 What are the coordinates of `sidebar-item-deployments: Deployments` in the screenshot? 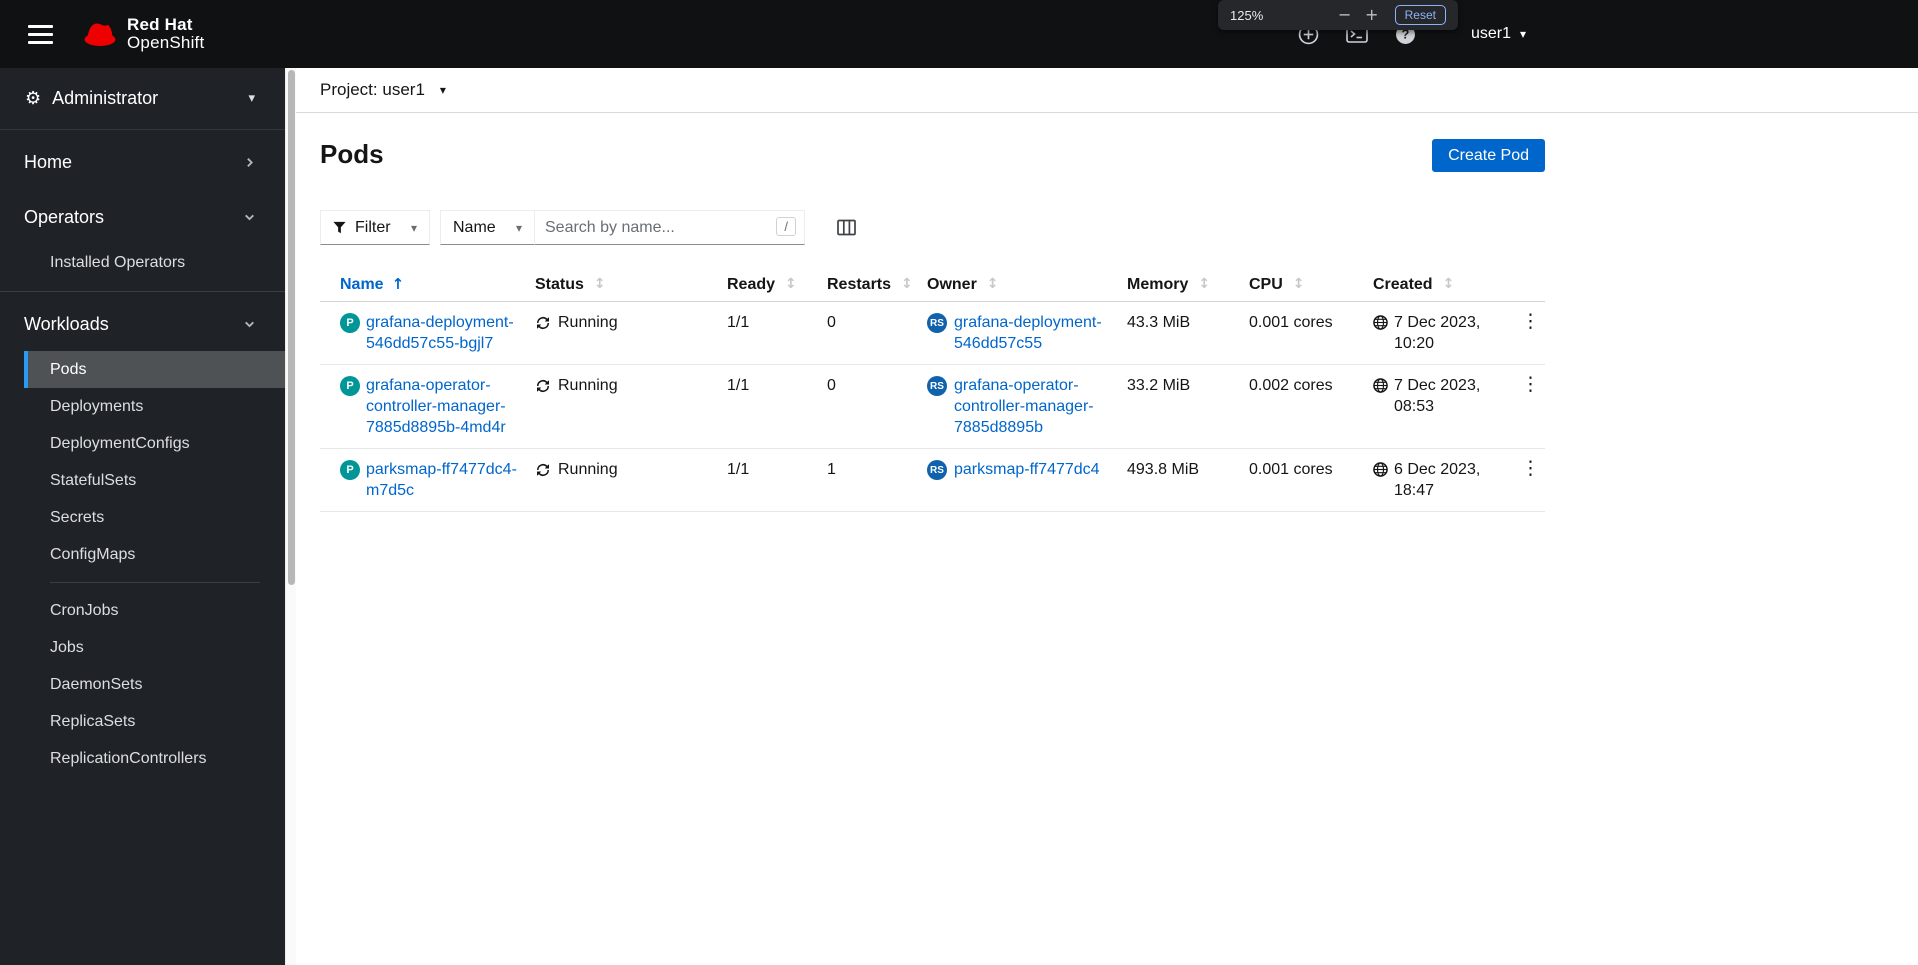 It's located at (154, 406).